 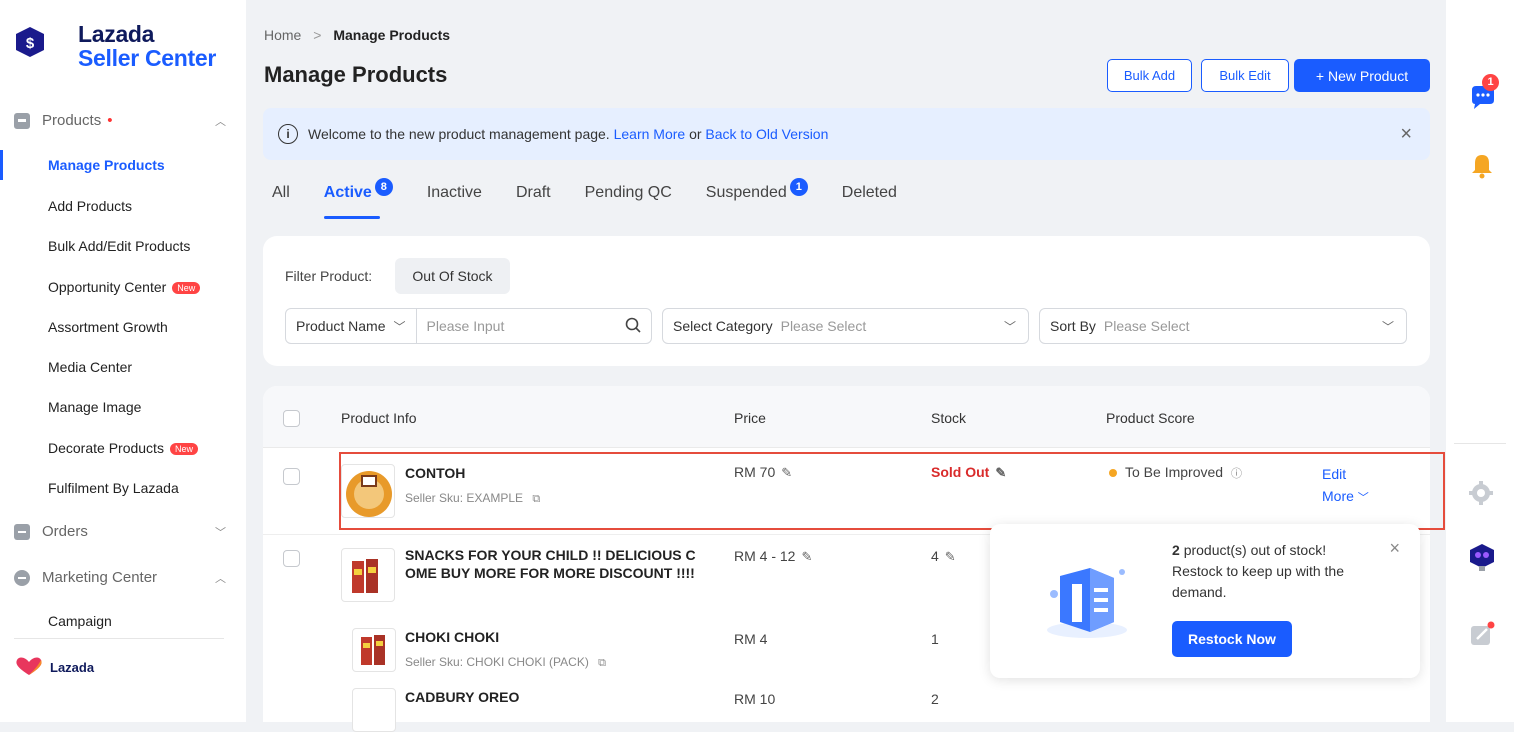 What do you see at coordinates (1232, 639) in the screenshot?
I see `restock-now-button: Restock Now` at bounding box center [1232, 639].